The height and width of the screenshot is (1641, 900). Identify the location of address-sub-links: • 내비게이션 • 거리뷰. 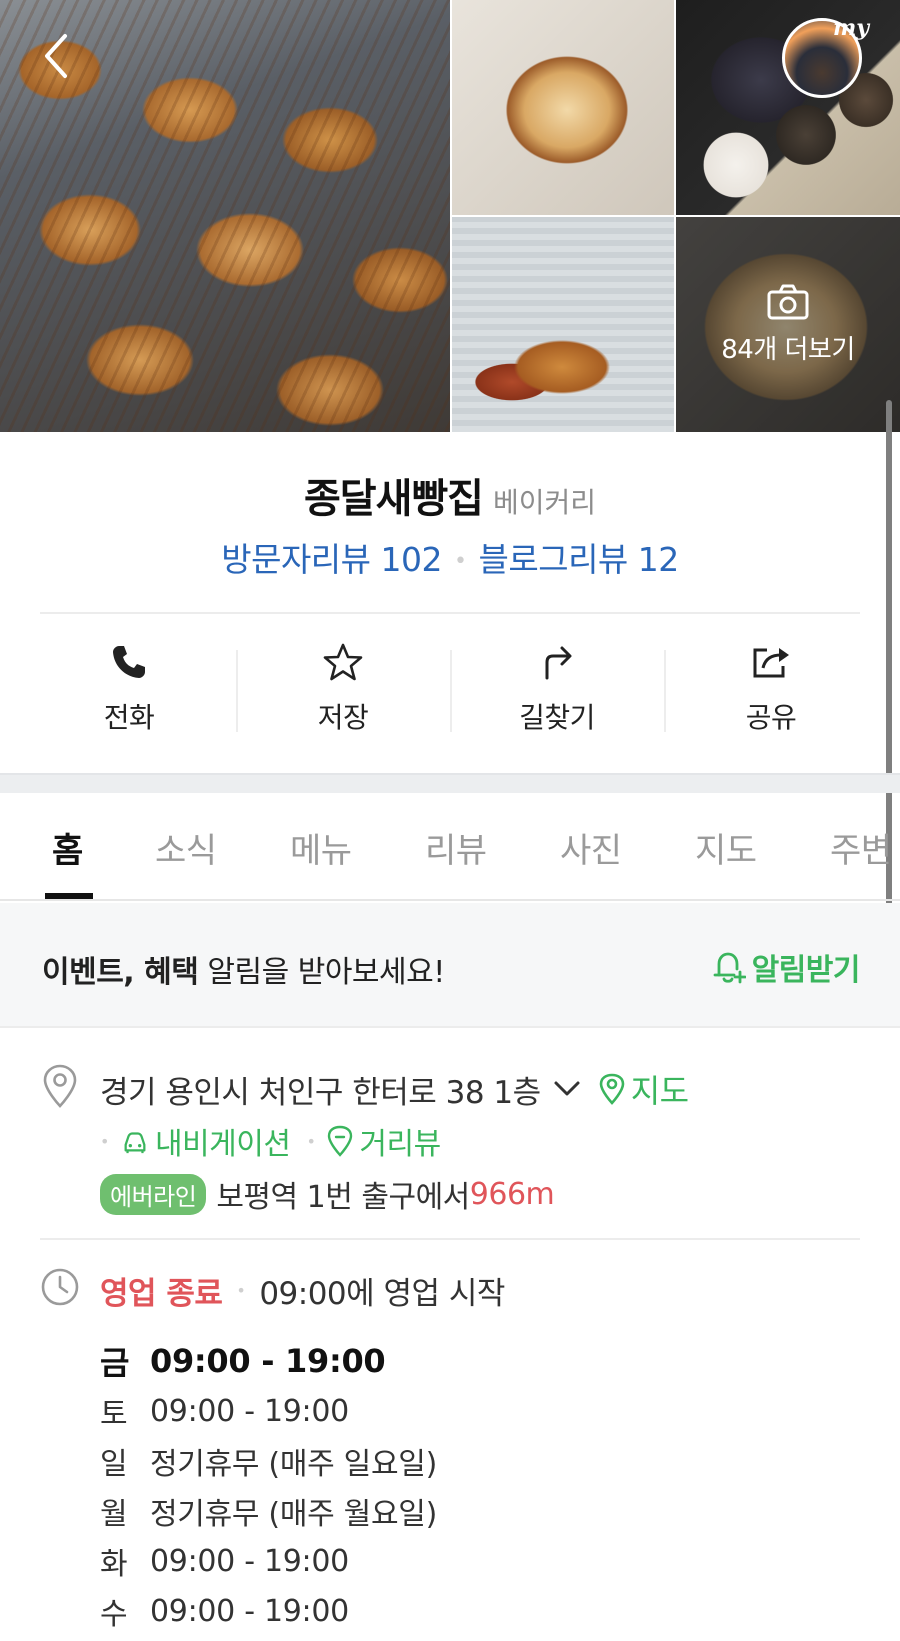
(270, 1141).